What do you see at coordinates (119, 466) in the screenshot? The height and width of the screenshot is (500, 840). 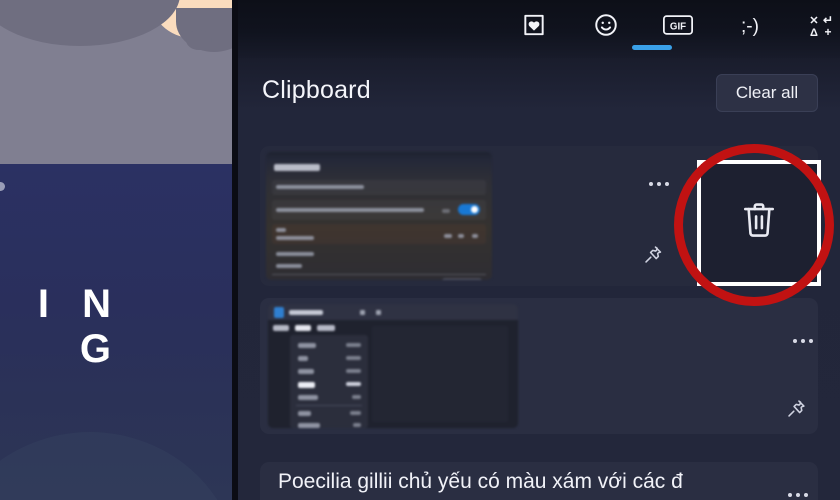 I see `wallpaper-hill` at bounding box center [119, 466].